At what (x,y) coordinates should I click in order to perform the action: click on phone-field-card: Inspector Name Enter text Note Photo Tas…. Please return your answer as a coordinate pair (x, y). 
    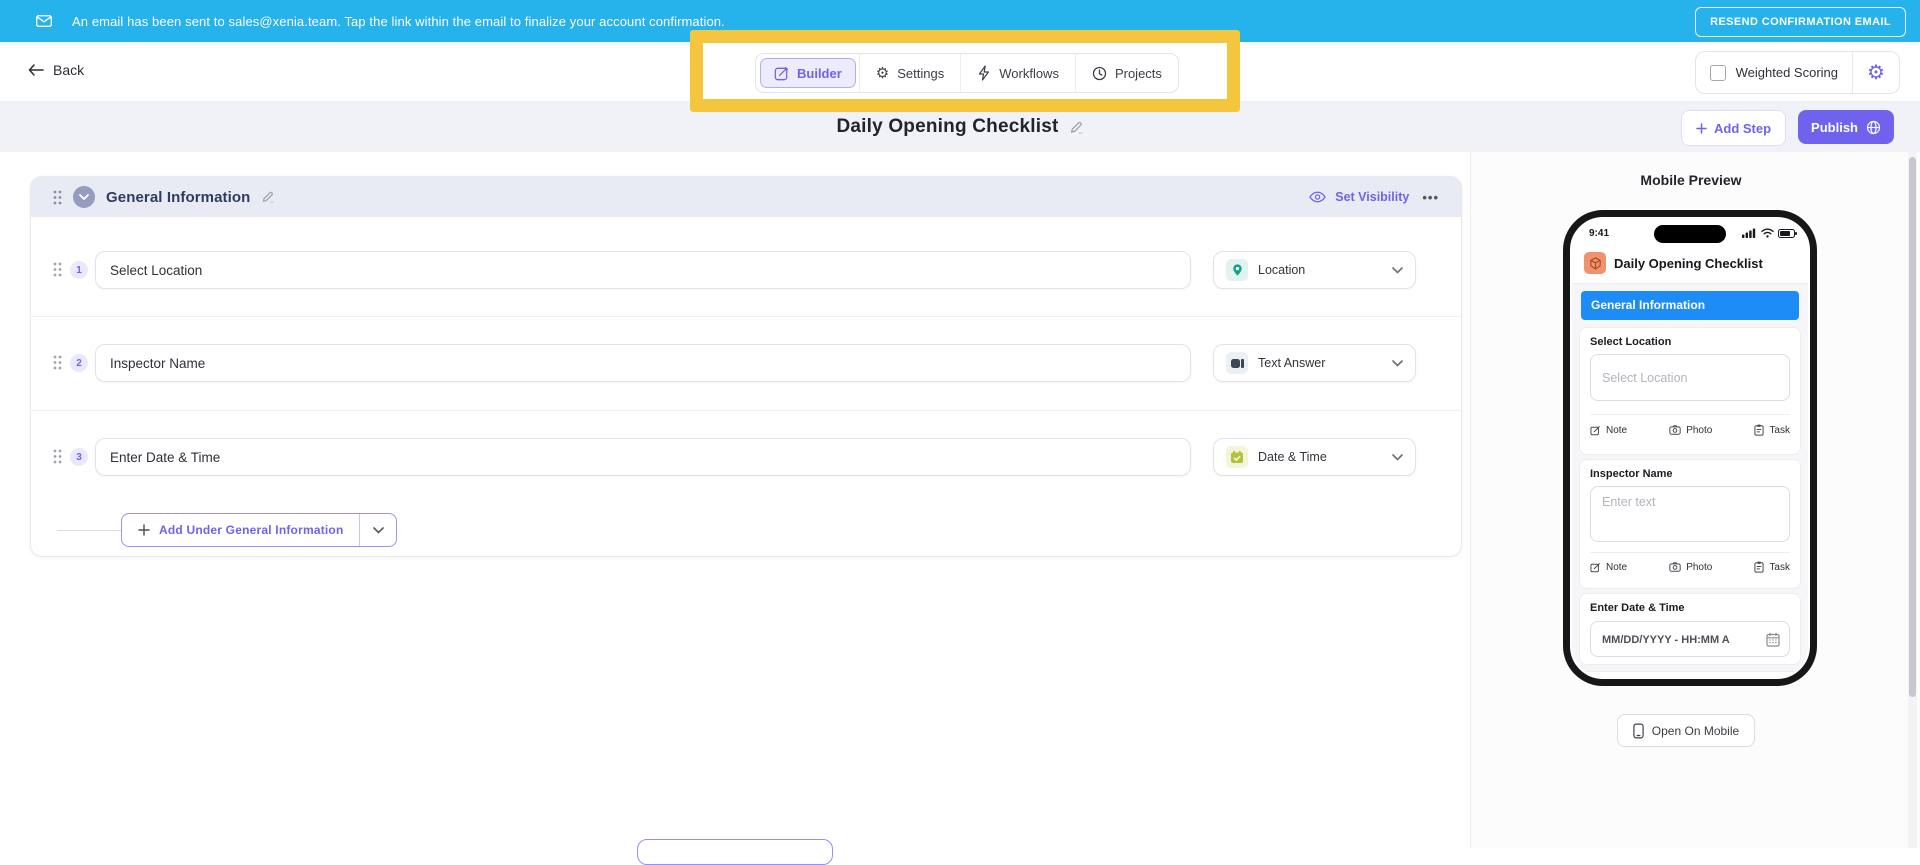
    Looking at the image, I should click on (1690, 524).